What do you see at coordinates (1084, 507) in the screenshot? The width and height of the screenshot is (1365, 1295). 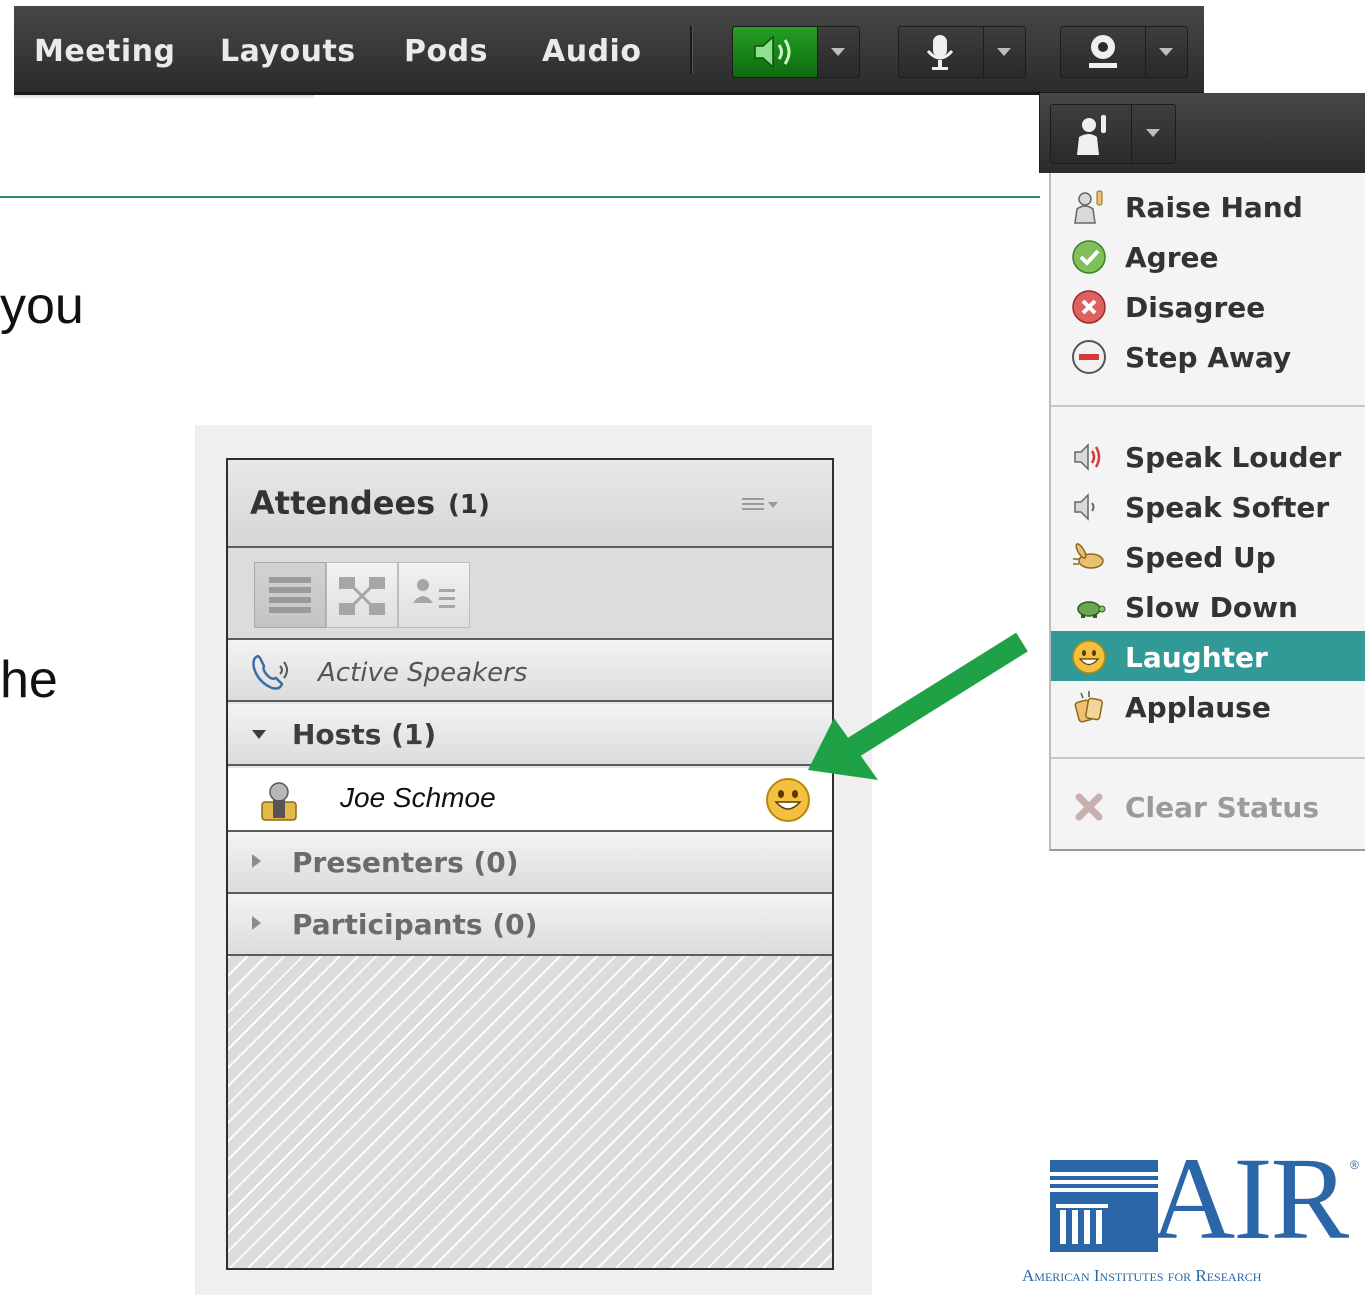 I see `speak-softer-icon` at bounding box center [1084, 507].